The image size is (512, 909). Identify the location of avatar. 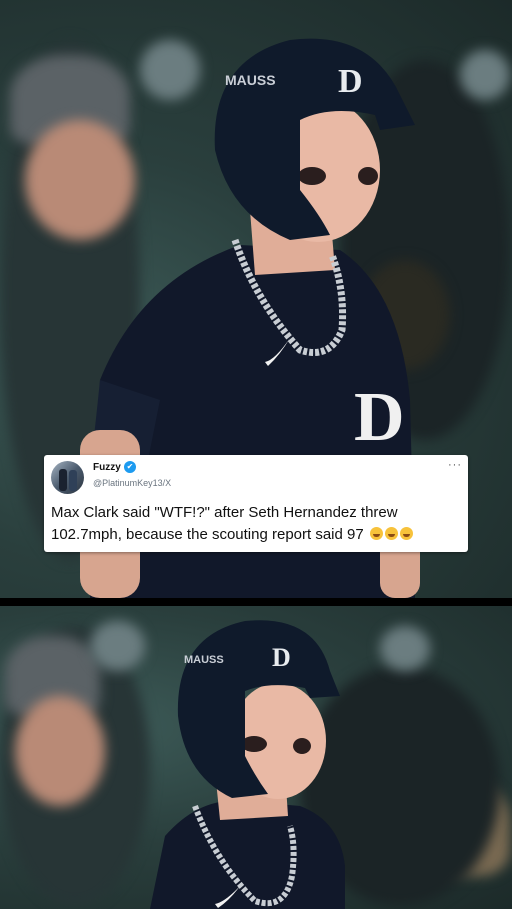
(67, 477).